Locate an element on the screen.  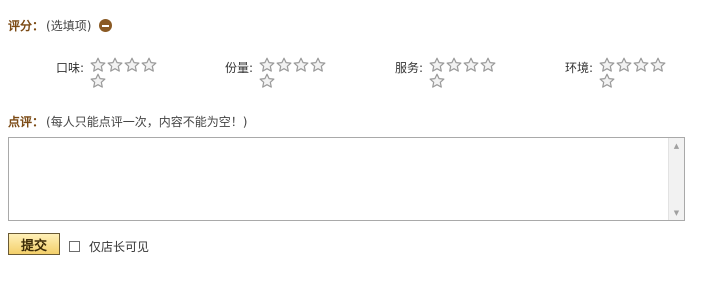
owner-only-checkbox is located at coordinates (74, 246).